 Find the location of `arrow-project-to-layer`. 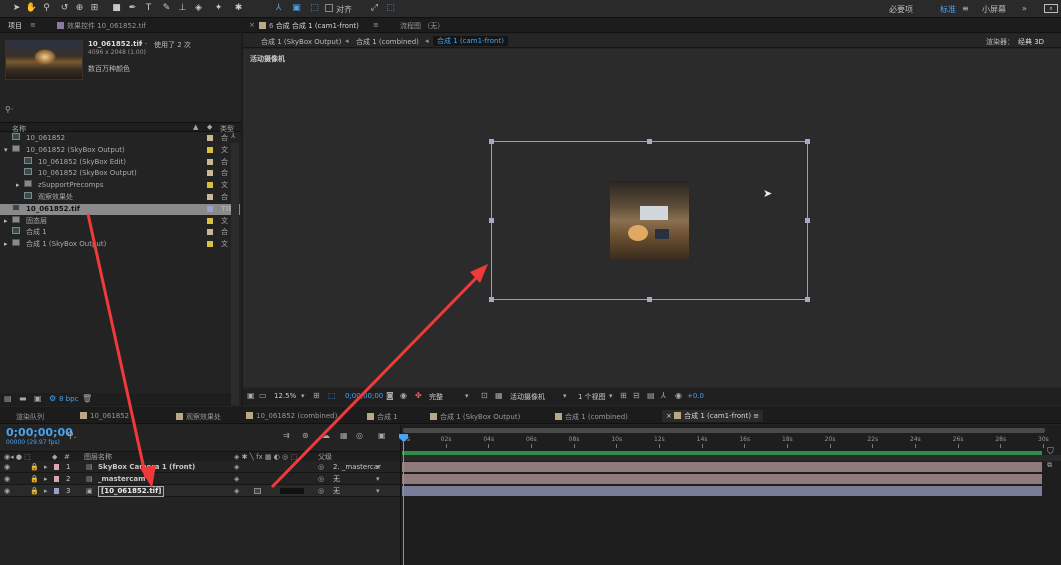

arrow-project-to-layer is located at coordinates (117, 346).